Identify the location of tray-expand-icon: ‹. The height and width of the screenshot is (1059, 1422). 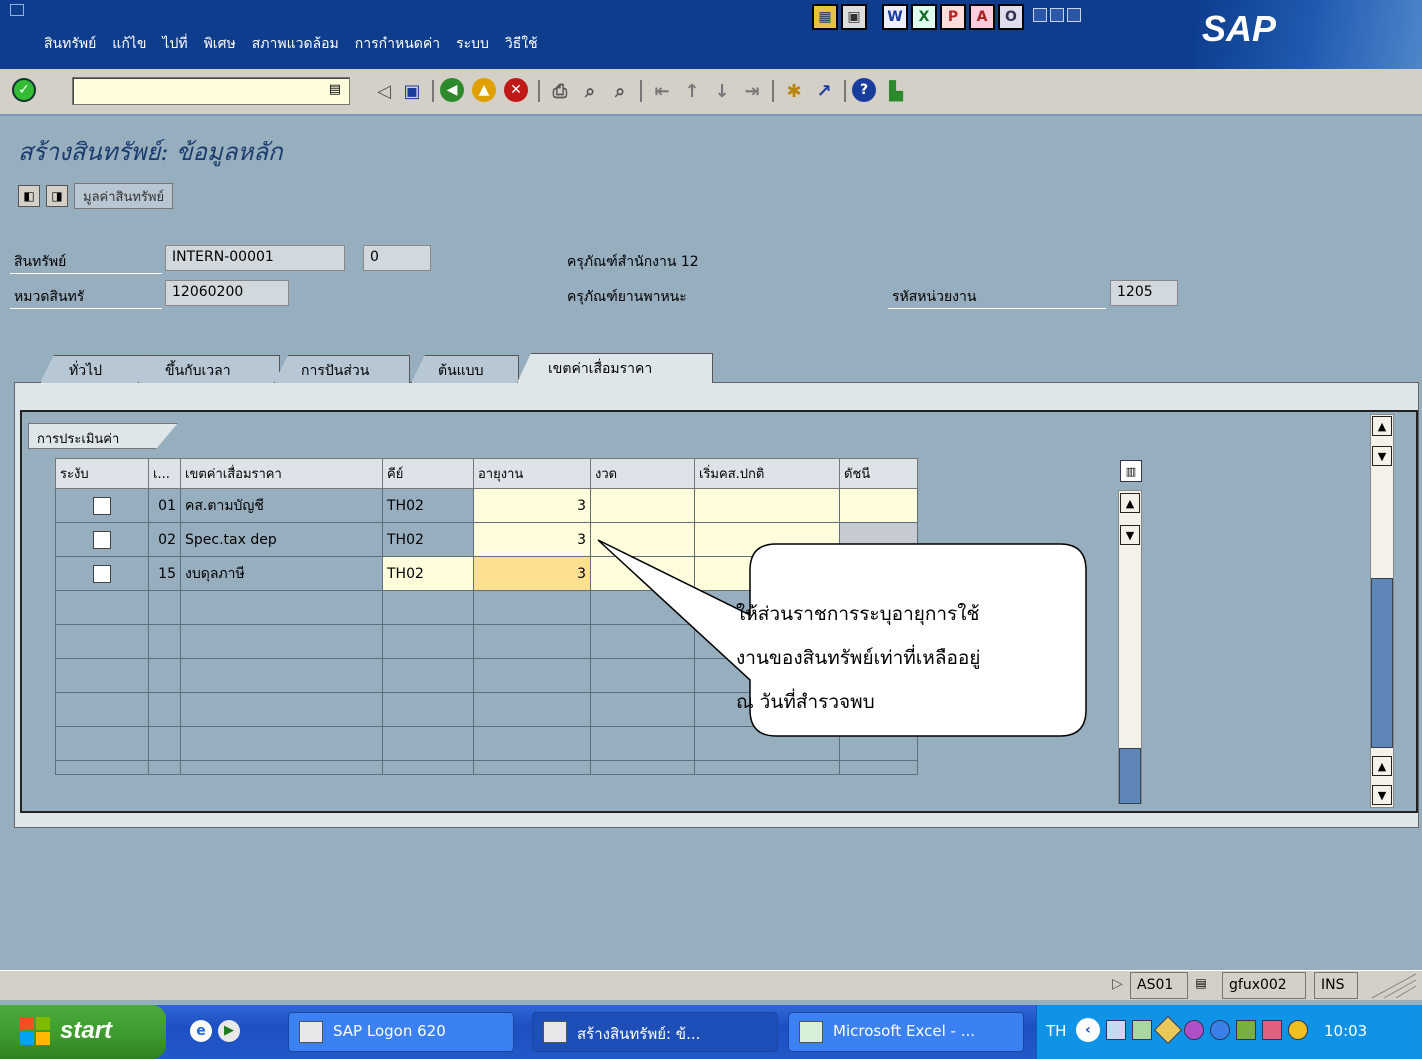
(1088, 1030).